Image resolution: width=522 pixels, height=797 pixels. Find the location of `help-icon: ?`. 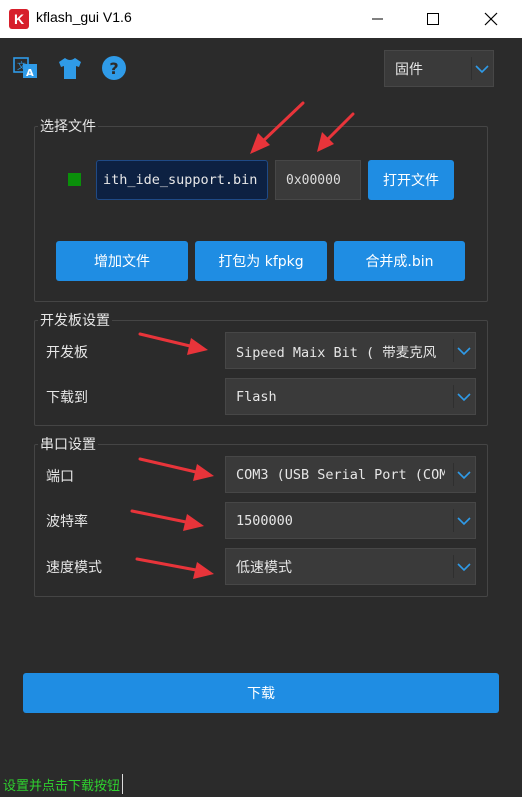

help-icon: ? is located at coordinates (114, 68).